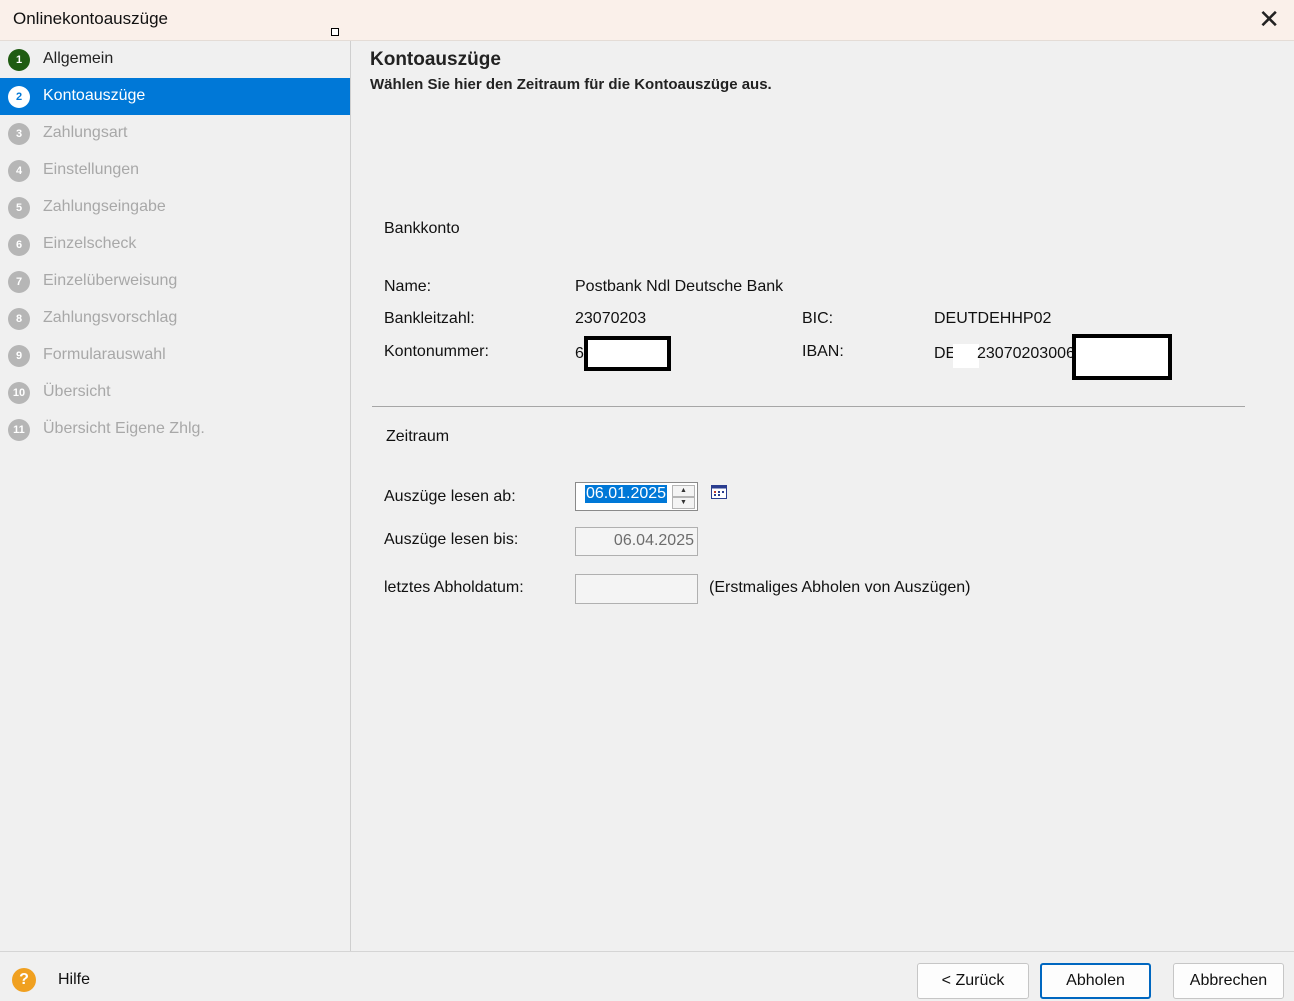 The width and height of the screenshot is (1294, 1001). I want to click on page-title: Kontoauszüge, so click(435, 59).